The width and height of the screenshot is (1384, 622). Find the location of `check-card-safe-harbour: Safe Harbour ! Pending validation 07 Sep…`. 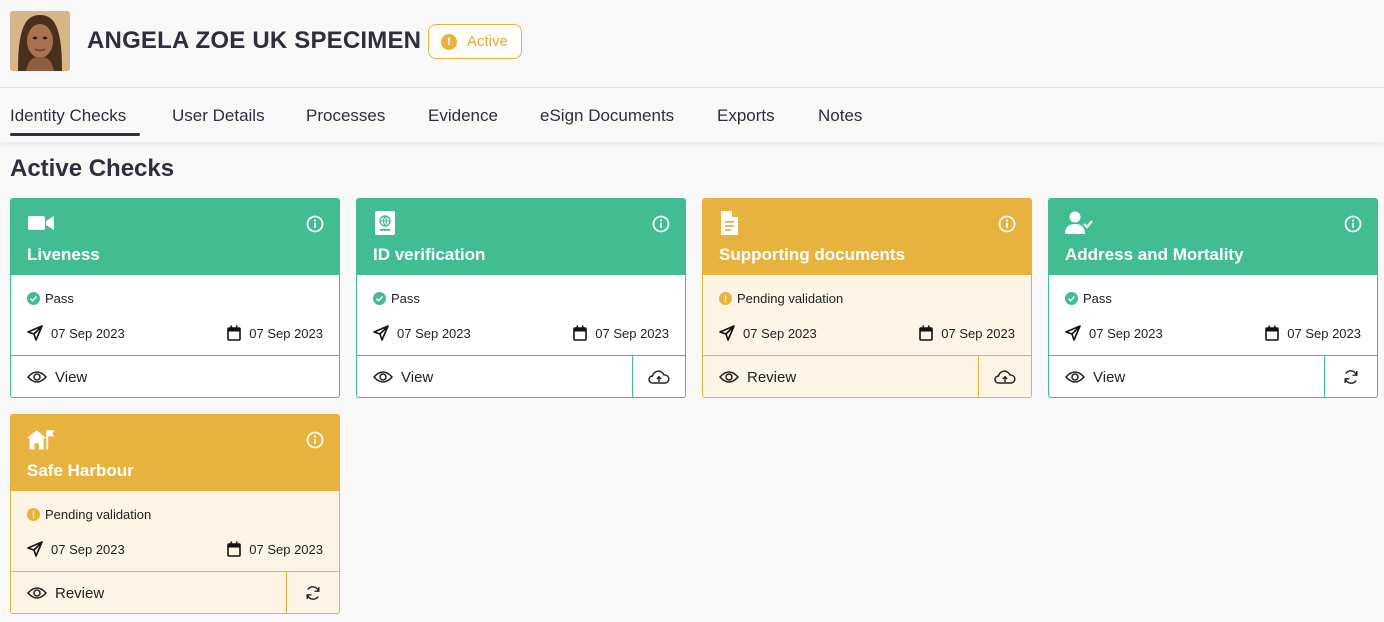

check-card-safe-harbour: Safe Harbour ! Pending validation 07 Sep… is located at coordinates (175, 514).